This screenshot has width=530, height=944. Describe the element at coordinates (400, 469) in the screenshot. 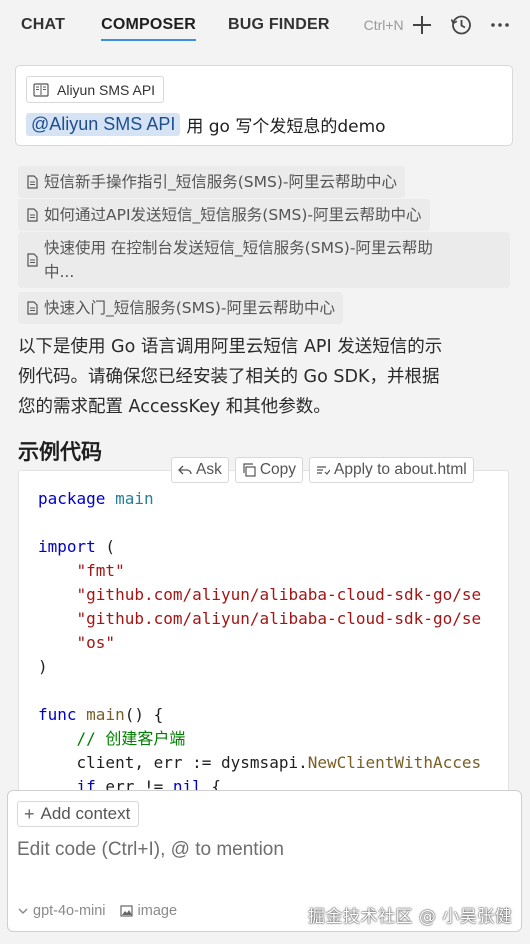

I see `apply-label: Apply to about.html` at that location.